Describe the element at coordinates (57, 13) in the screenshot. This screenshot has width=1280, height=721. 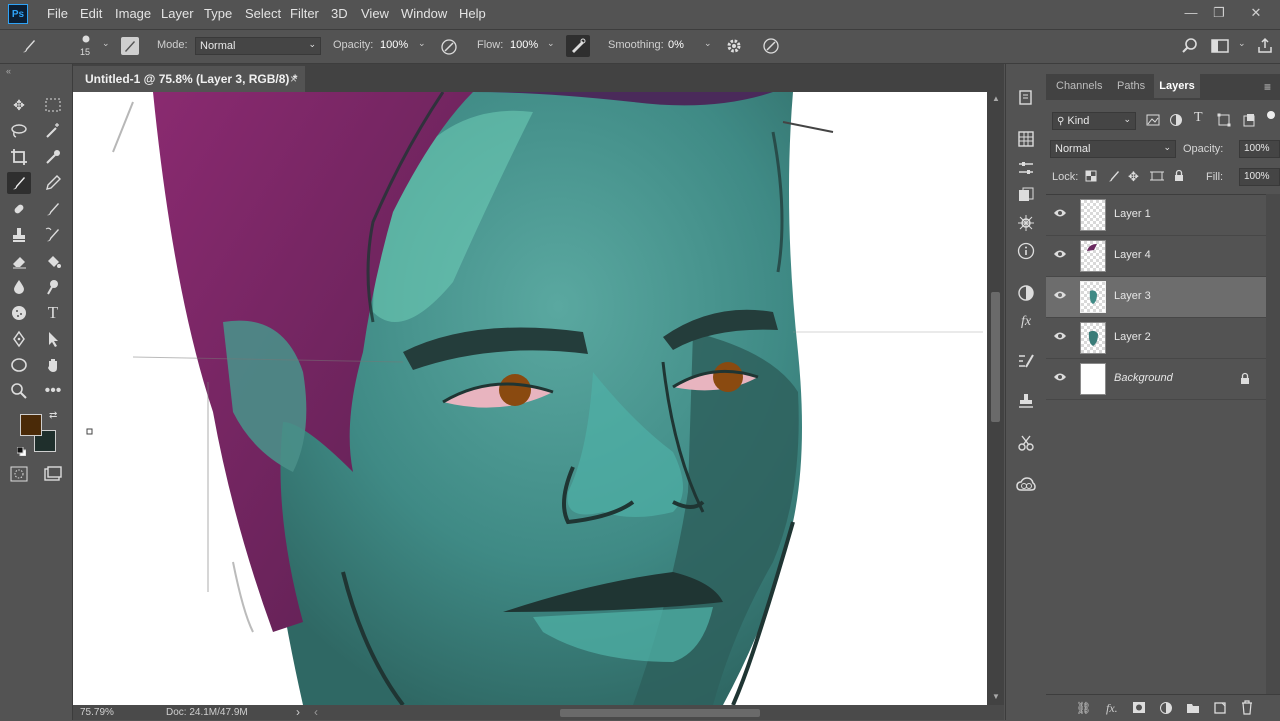
I see `menu-file: File` at that location.